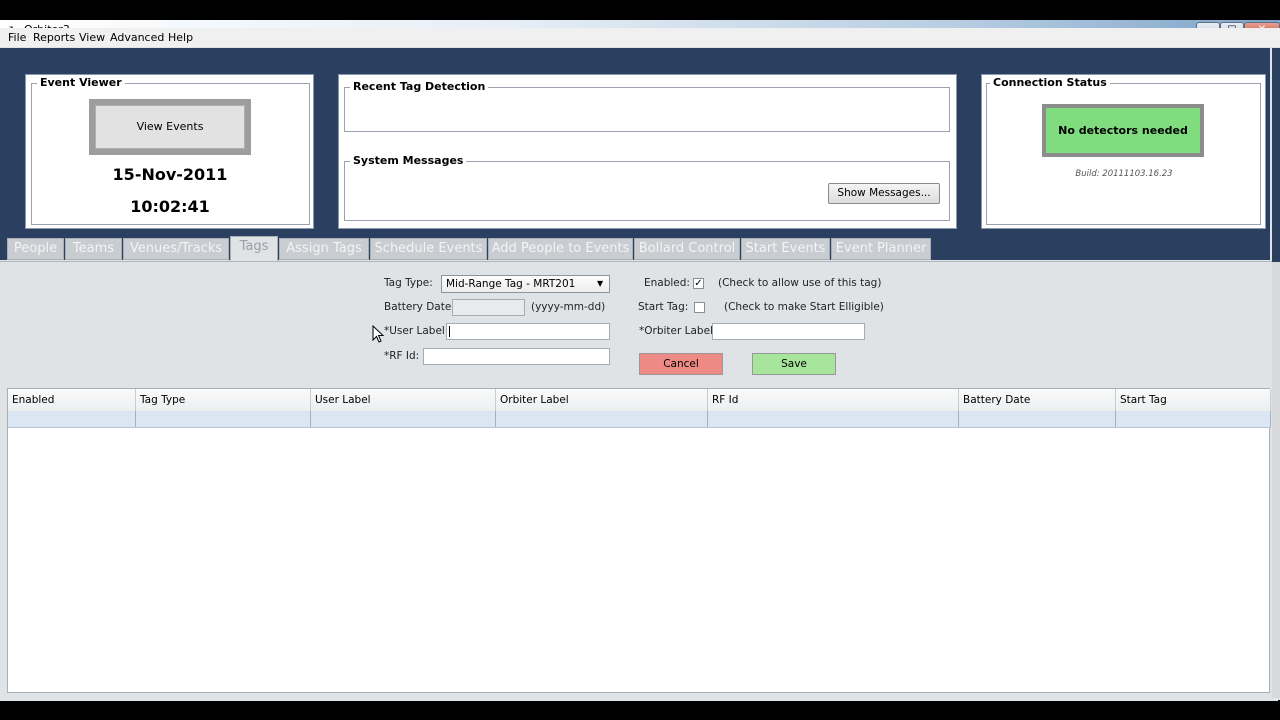  I want to click on column-header-battery-date: Battery Date, so click(1037, 400).